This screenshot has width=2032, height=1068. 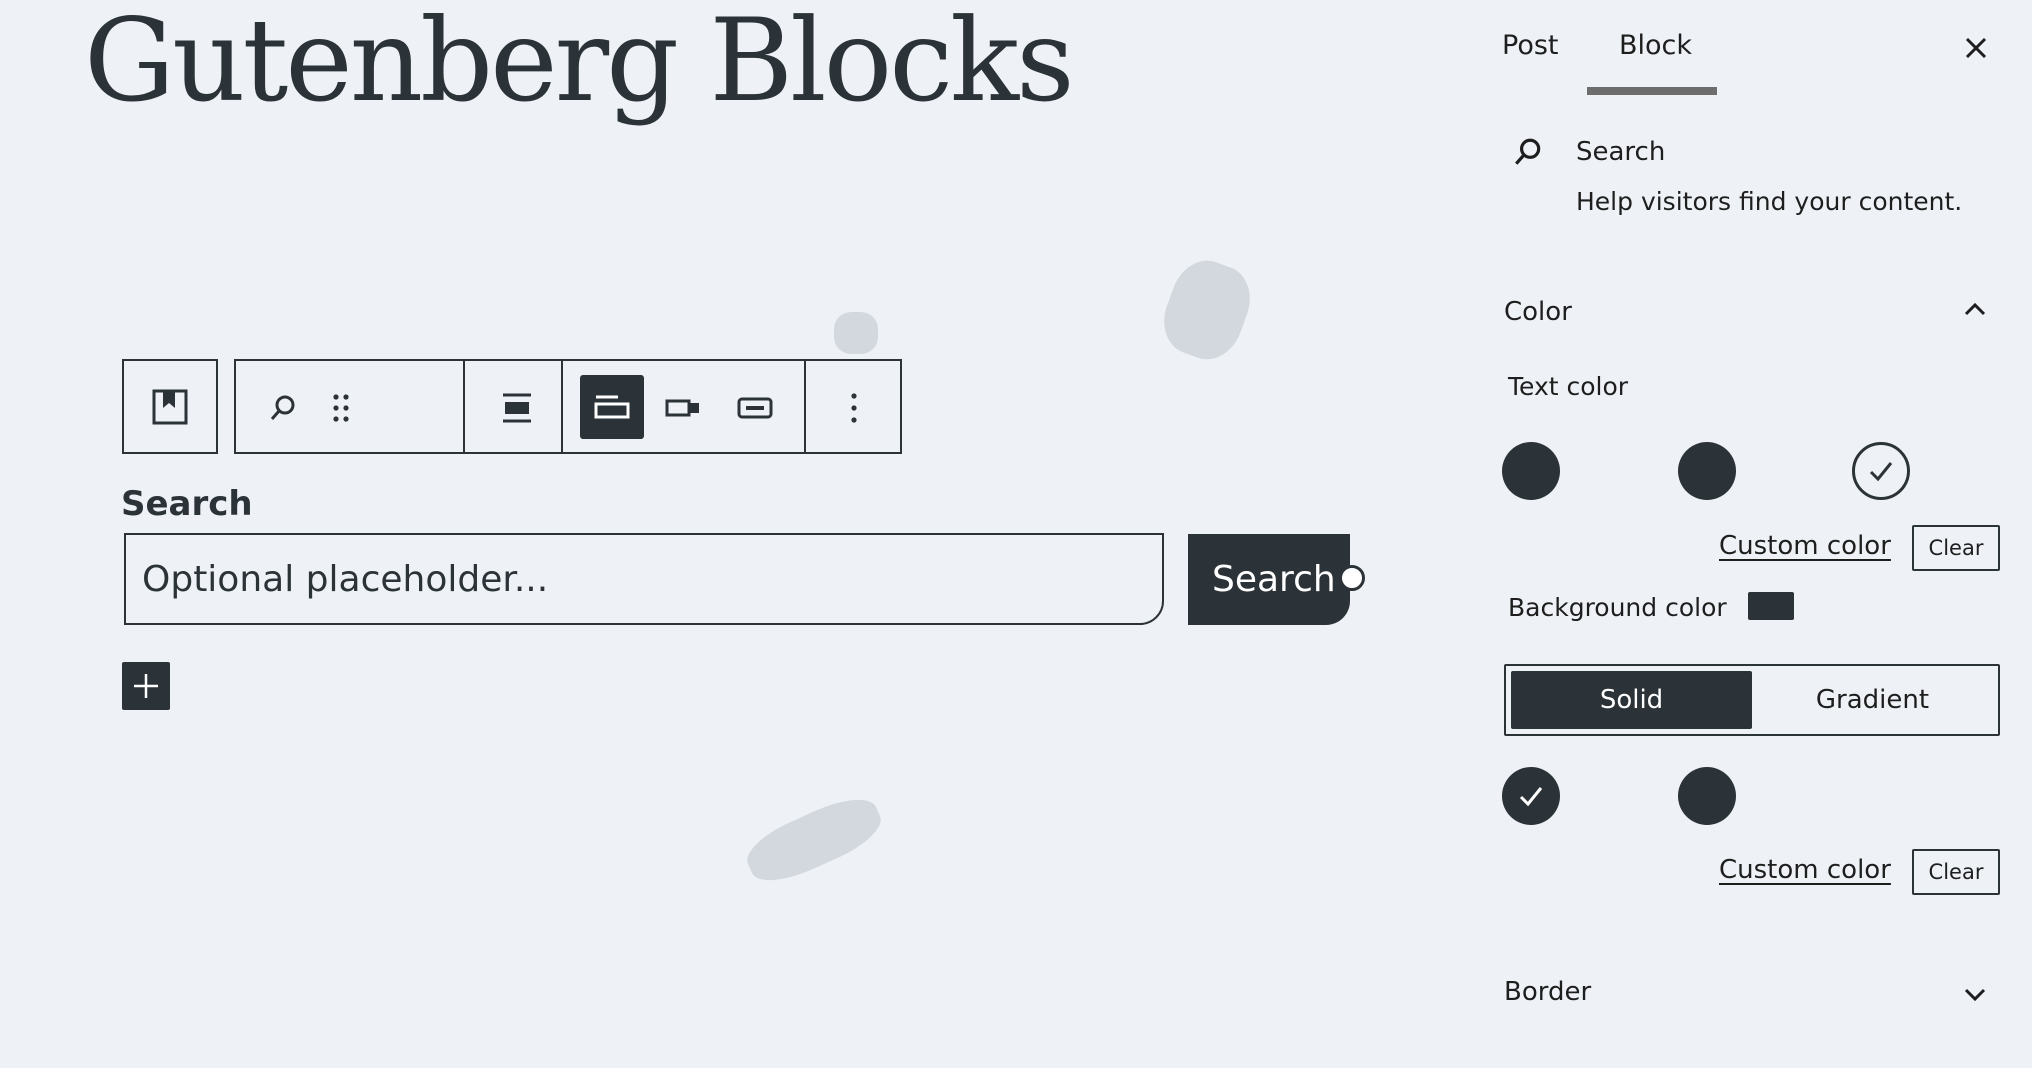 What do you see at coordinates (1872, 700) in the screenshot?
I see `gradient-tab: Gradient` at bounding box center [1872, 700].